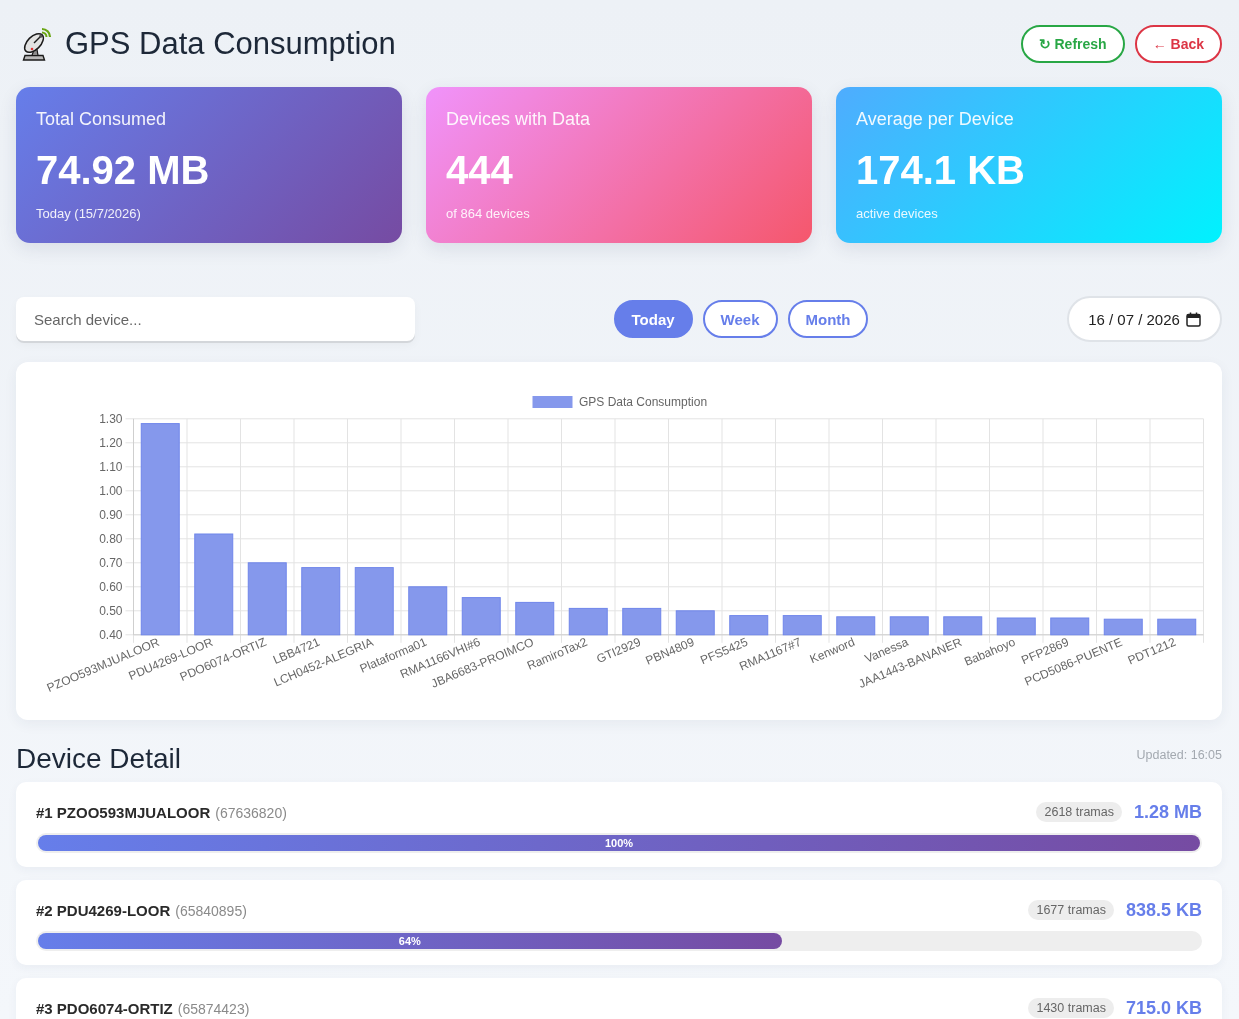 Image resolution: width=1239 pixels, height=1019 pixels. I want to click on device-name: #3 PDO6074-ORTIZ, so click(104, 1008).